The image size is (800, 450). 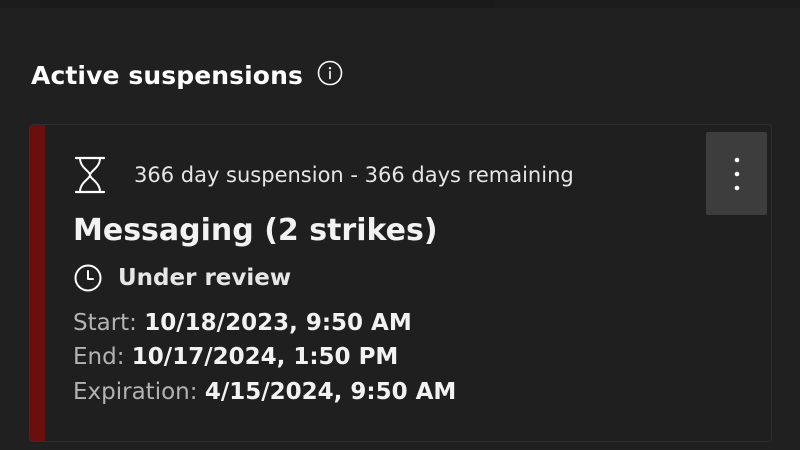 What do you see at coordinates (102, 357) in the screenshot?
I see `end-label: End:` at bounding box center [102, 357].